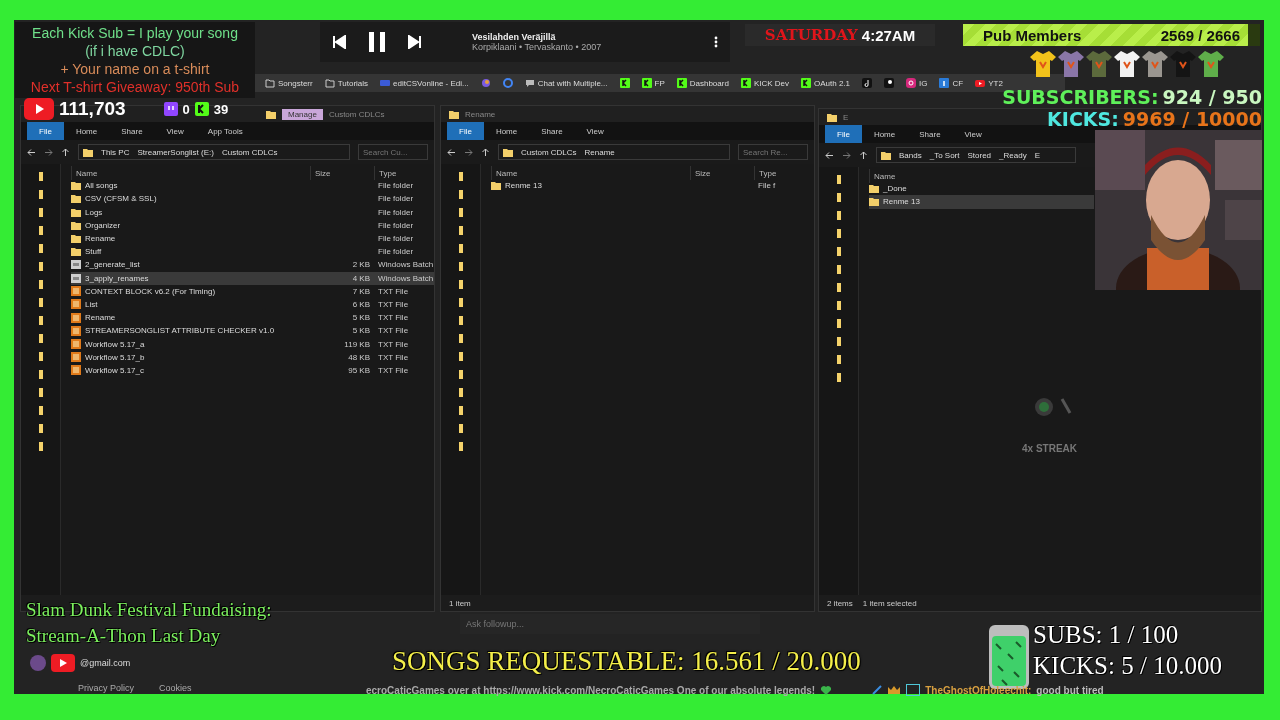 This screenshot has width=1280, height=720. Describe the element at coordinates (252, 291) in the screenshot. I see `file-row: CONTEXT BLOCK v6.2 (For Timing) 7 KB TXT File` at that location.